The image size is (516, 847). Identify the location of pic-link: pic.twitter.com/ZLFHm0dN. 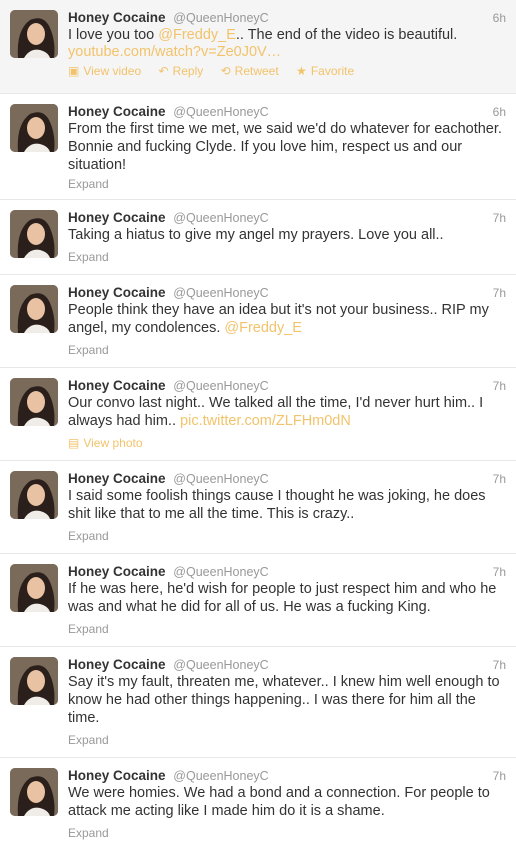
(265, 421).